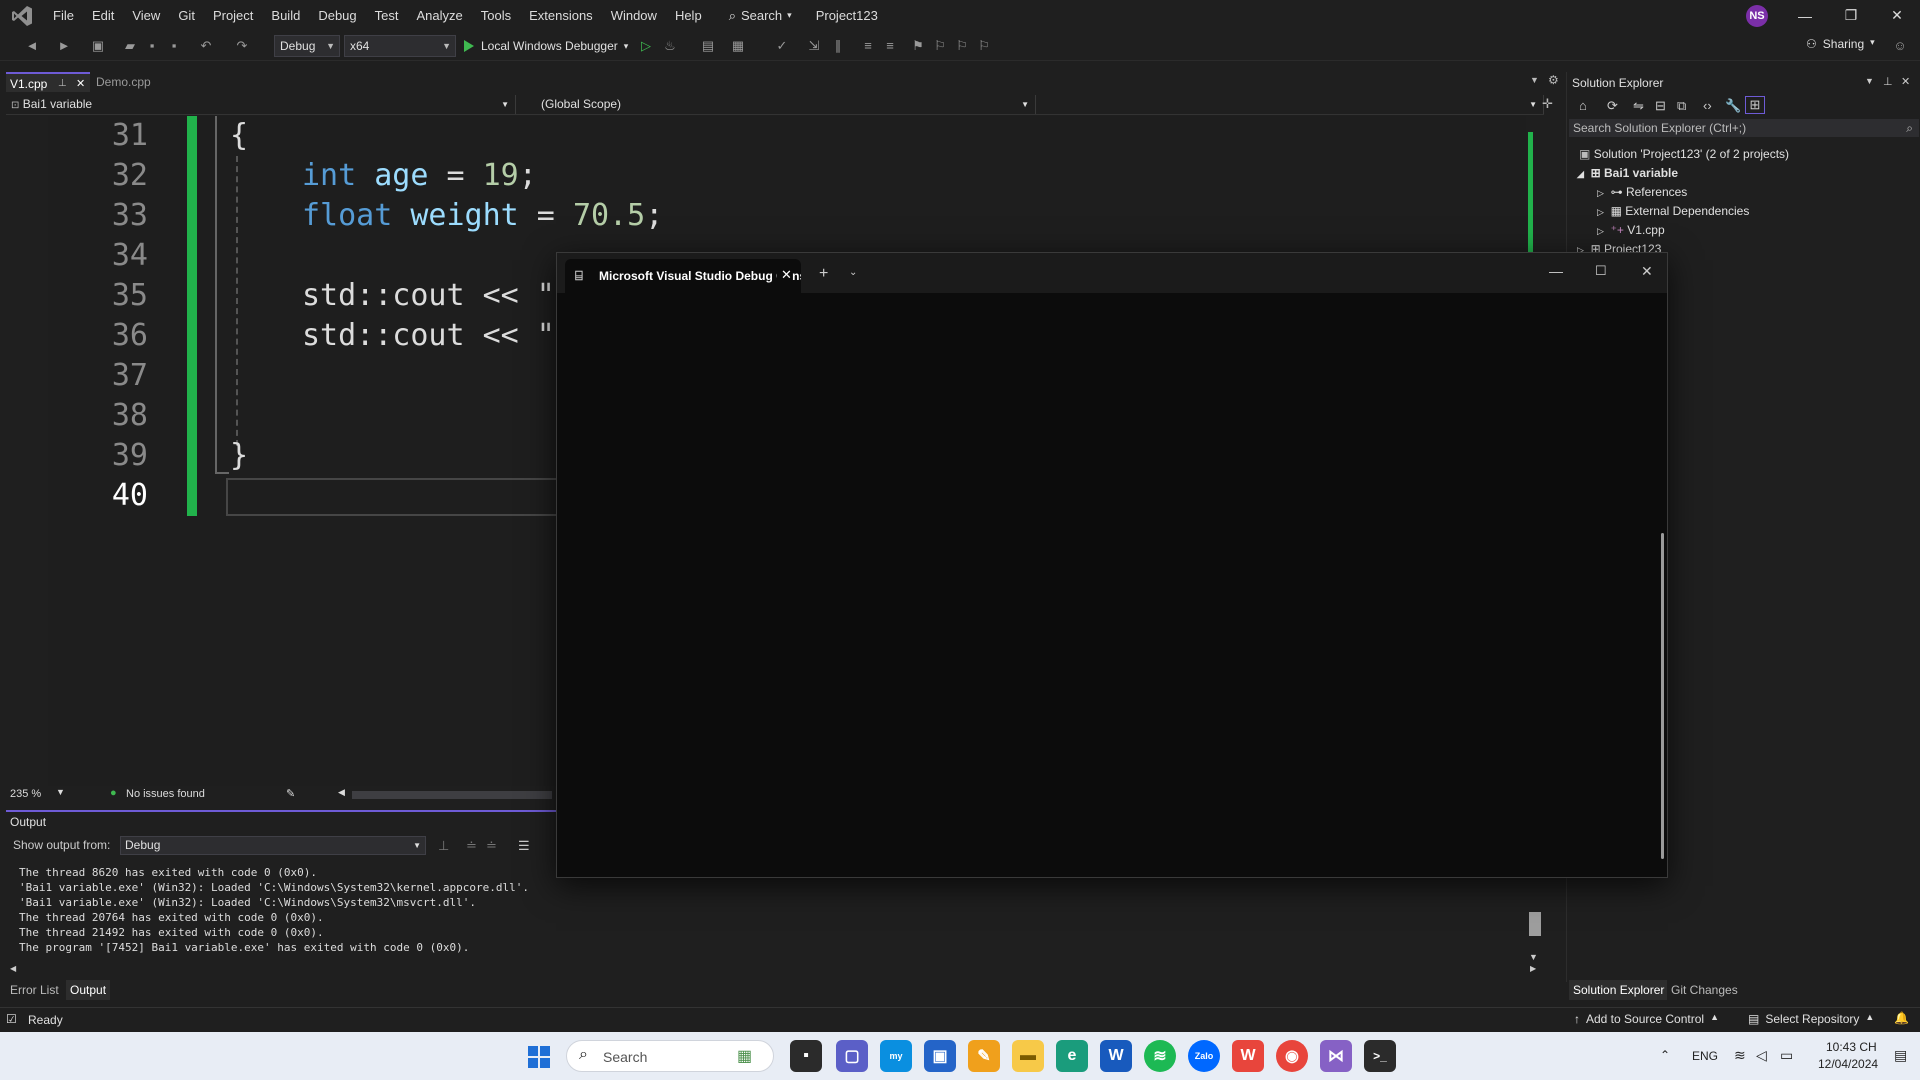 Image resolution: width=1920 pixels, height=1080 pixels. What do you see at coordinates (1707, 105) in the screenshot?
I see `view-code-icon: ‹›` at bounding box center [1707, 105].